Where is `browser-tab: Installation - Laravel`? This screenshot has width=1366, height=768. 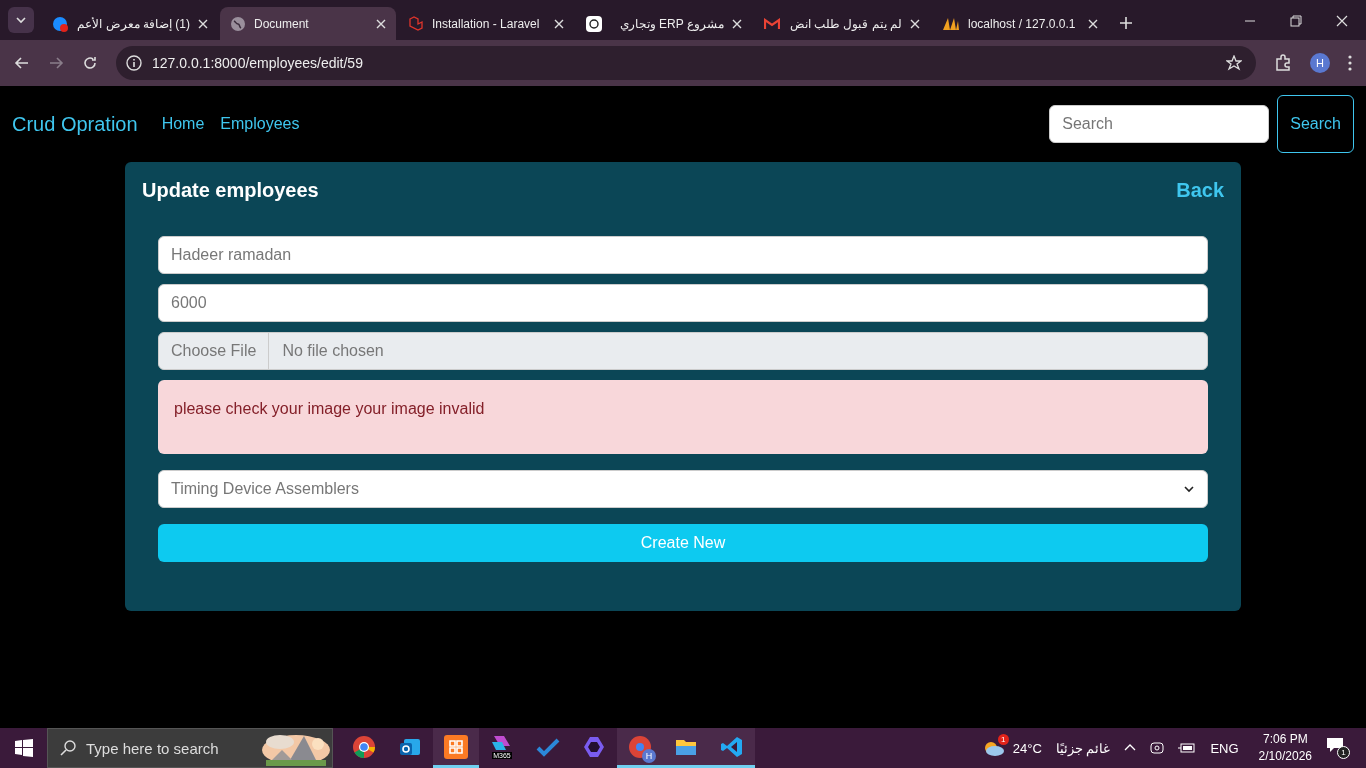
browser-tab: Installation - Laravel is located at coordinates (486, 23).